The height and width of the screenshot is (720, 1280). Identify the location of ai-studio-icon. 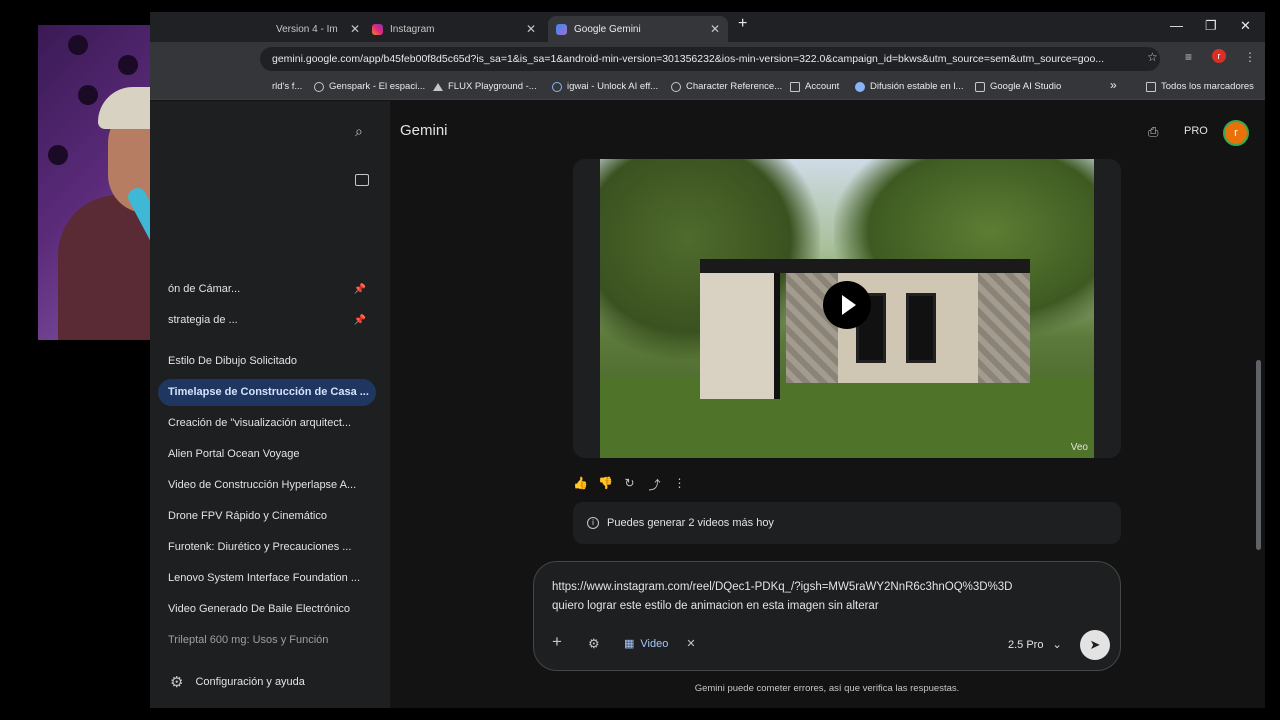
(980, 86).